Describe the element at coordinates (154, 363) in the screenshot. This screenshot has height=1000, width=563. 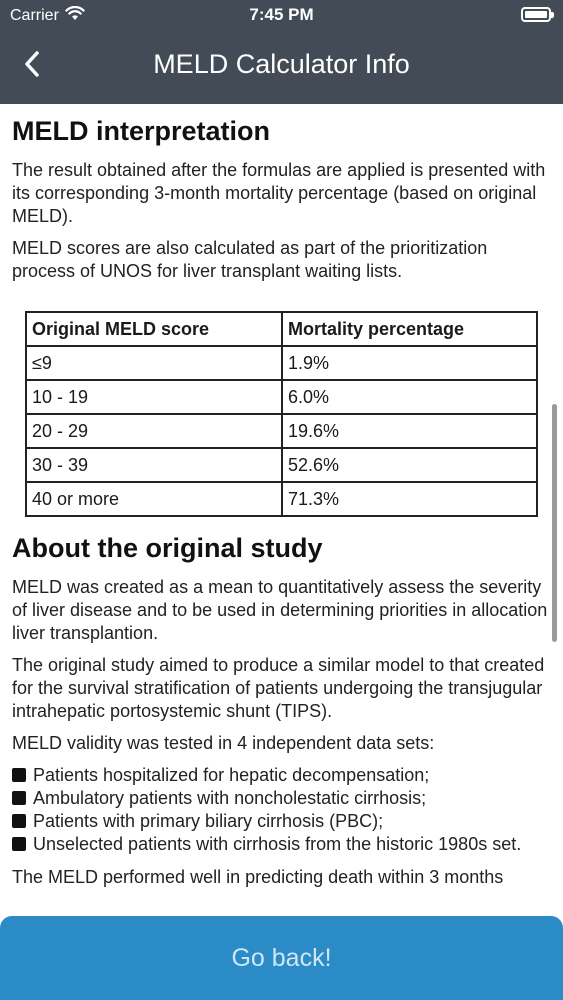
I see `table-cell: ≤9` at that location.